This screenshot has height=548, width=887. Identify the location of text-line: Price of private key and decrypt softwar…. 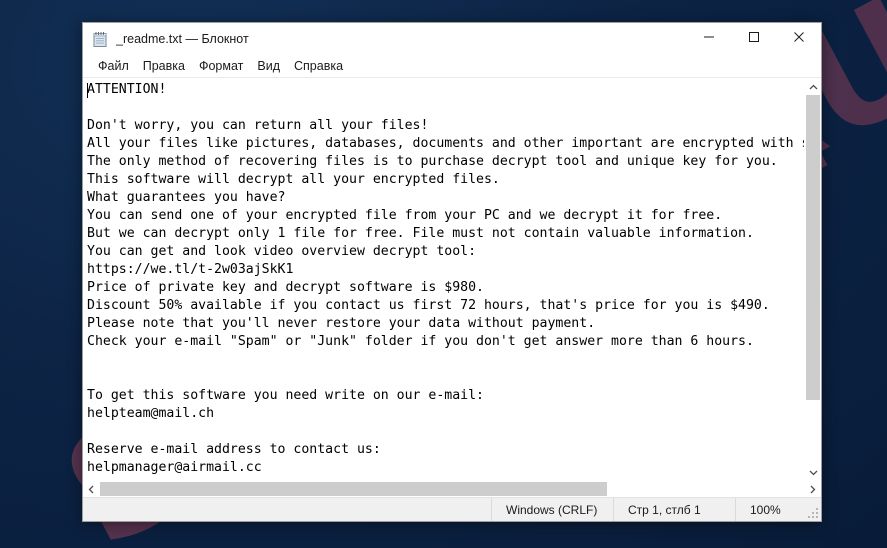
(285, 287).